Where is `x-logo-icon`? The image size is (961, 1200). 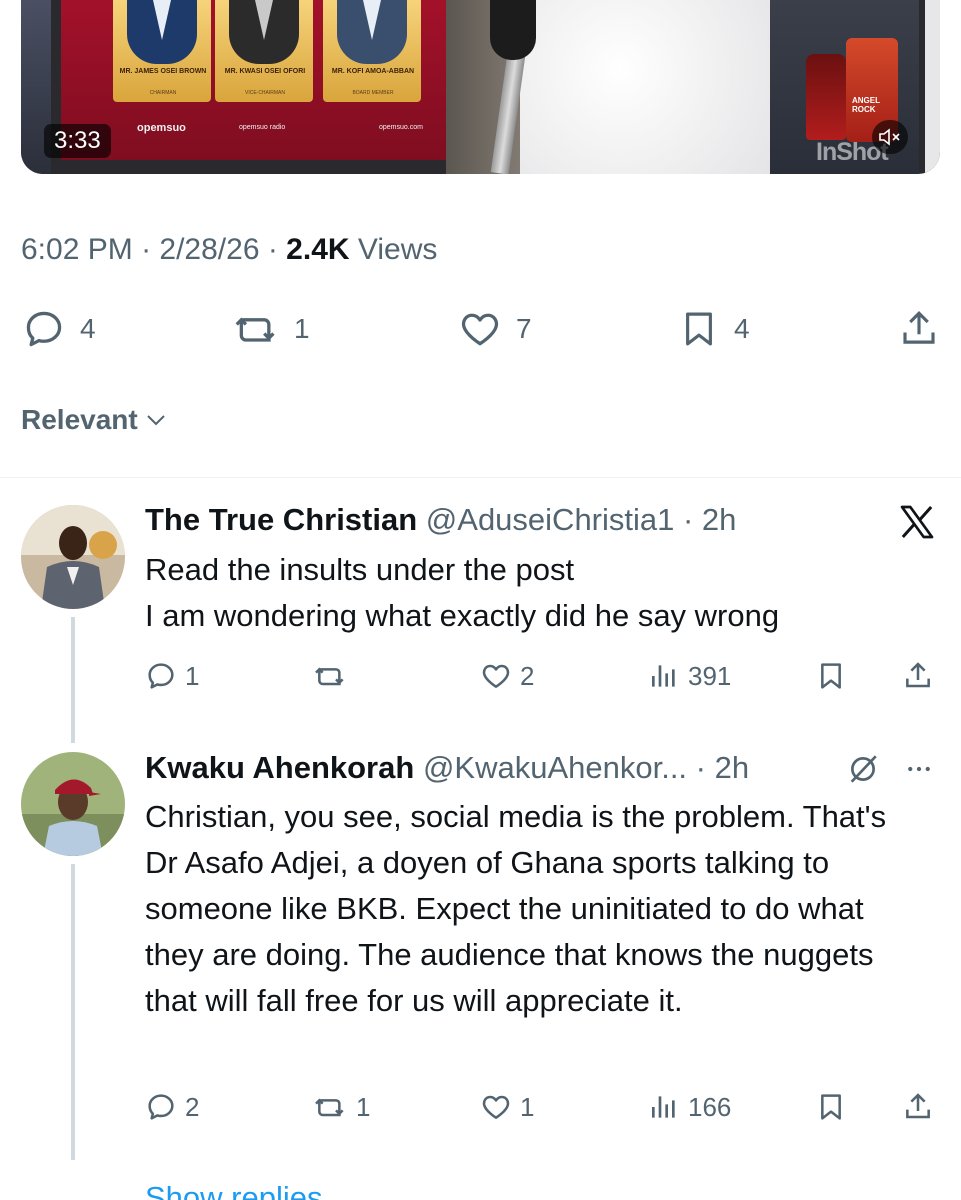 x-logo-icon is located at coordinates (917, 522).